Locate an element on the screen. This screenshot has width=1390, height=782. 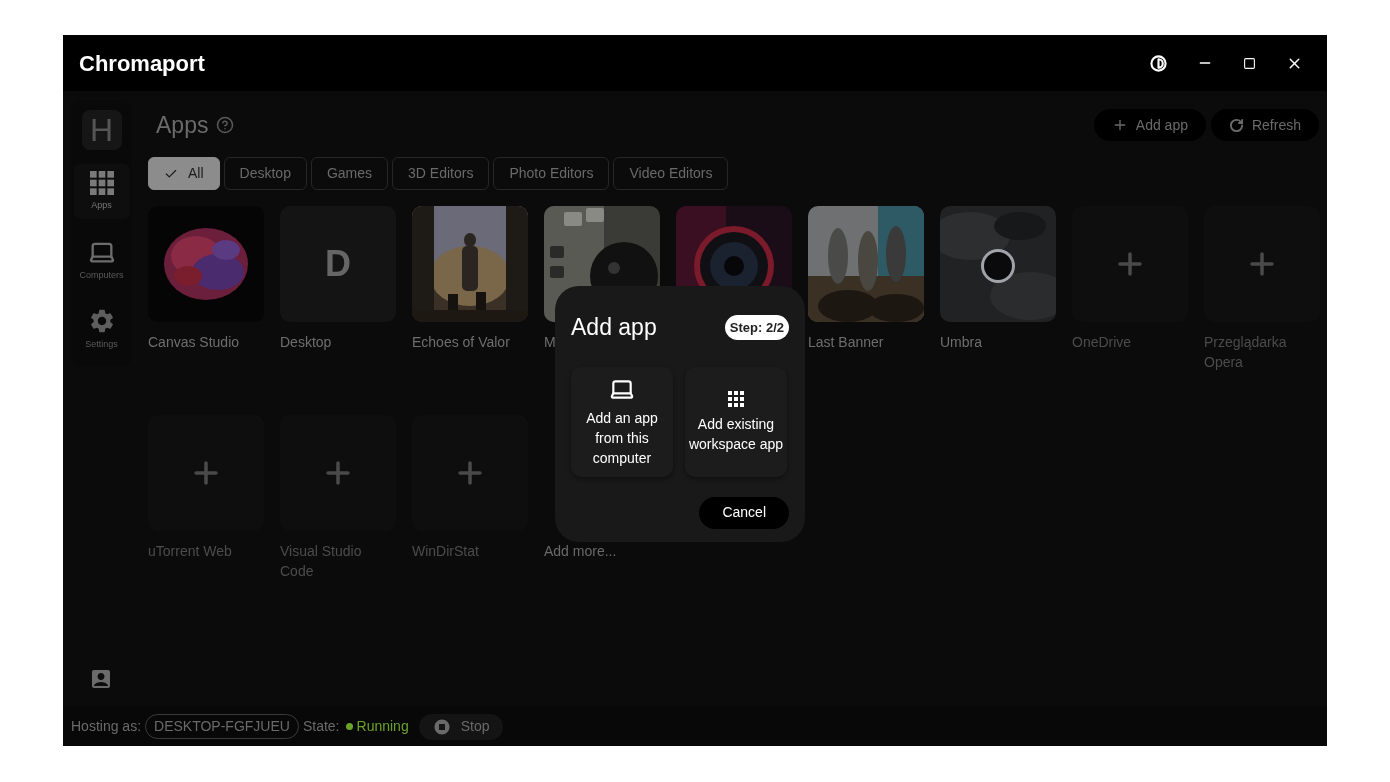
app-name: Desktop is located at coordinates (306, 342).